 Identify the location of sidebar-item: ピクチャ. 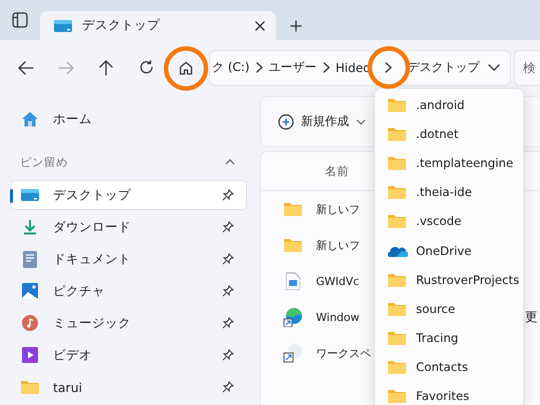
(128, 291).